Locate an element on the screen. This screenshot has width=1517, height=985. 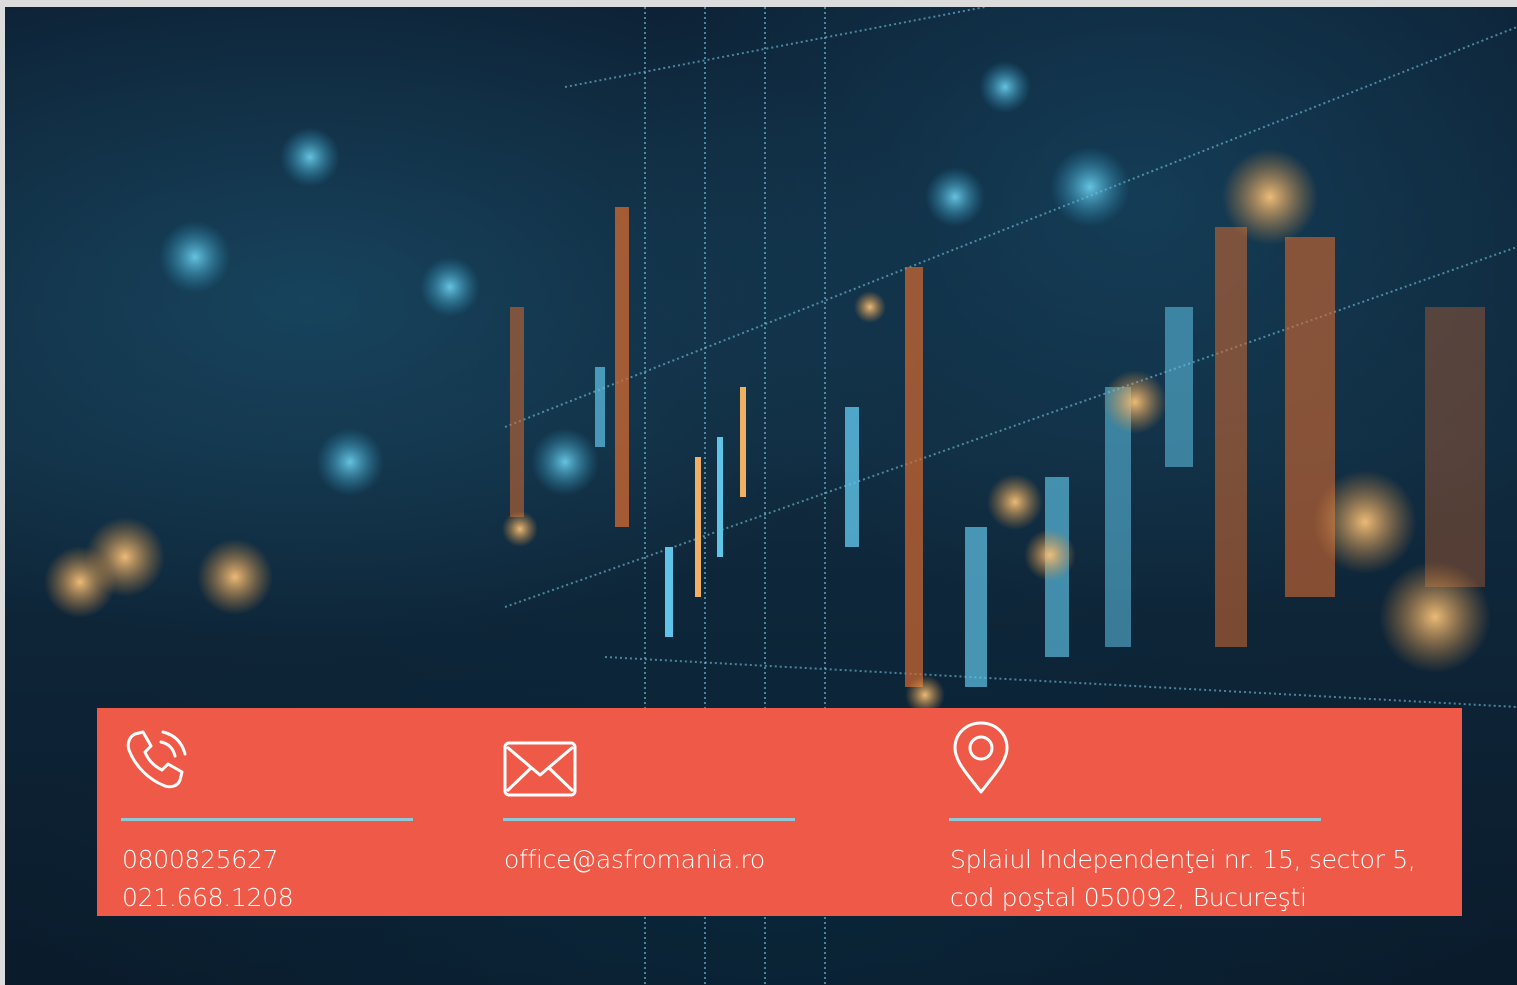
phone-divider is located at coordinates (267, 819).